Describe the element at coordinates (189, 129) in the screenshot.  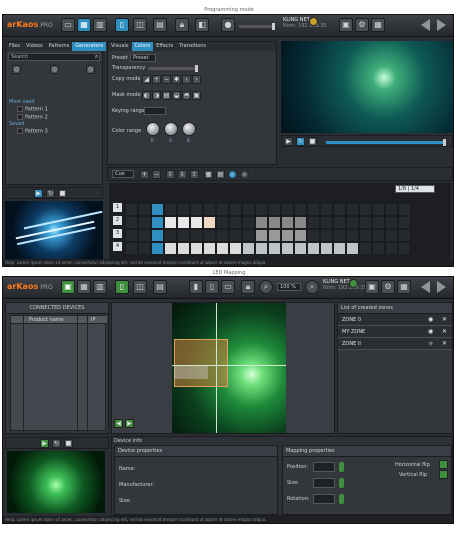
I see `color-knob-b` at that location.